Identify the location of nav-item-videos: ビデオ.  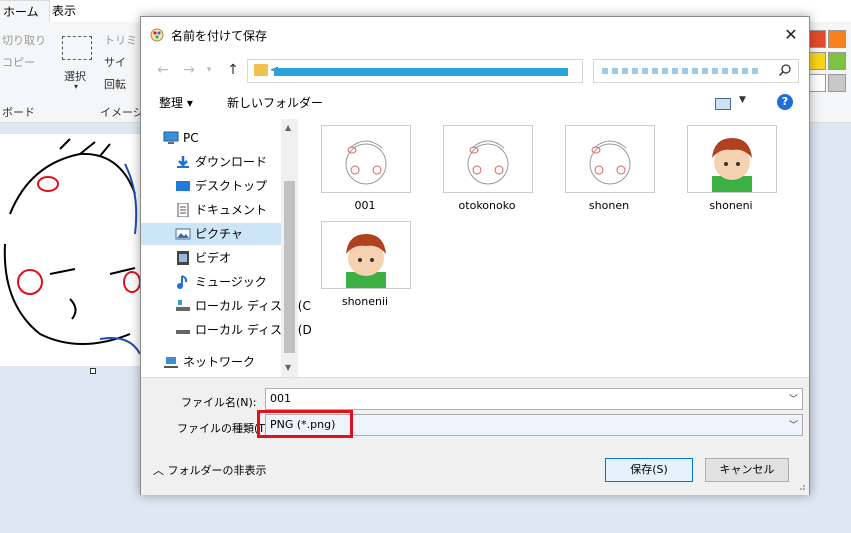
(223, 258).